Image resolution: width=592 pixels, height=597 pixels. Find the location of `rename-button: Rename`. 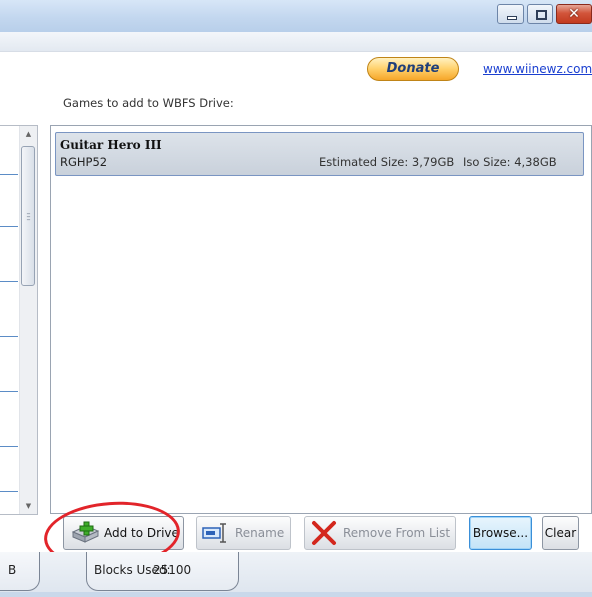

rename-button: Rename is located at coordinates (243, 533).